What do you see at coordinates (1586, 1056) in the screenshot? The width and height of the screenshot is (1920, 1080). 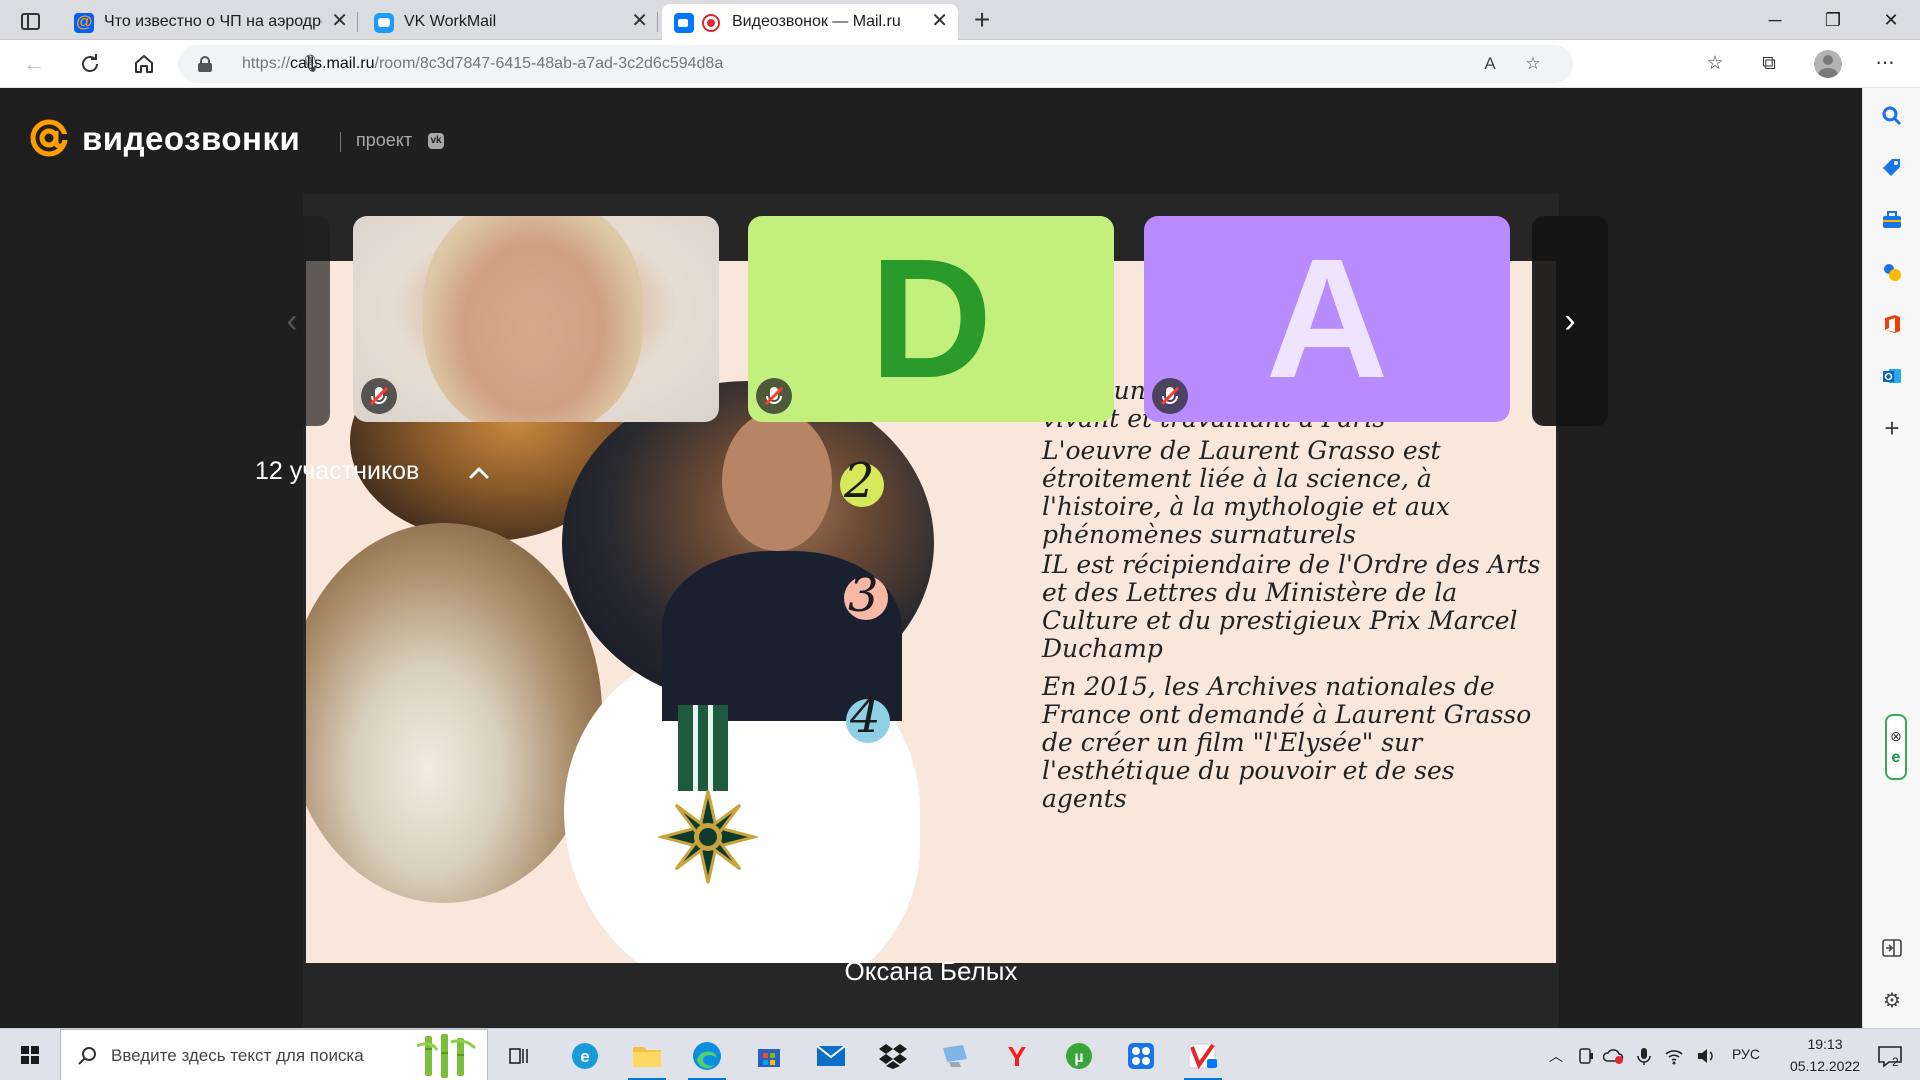 I see `tray-device-icon` at bounding box center [1586, 1056].